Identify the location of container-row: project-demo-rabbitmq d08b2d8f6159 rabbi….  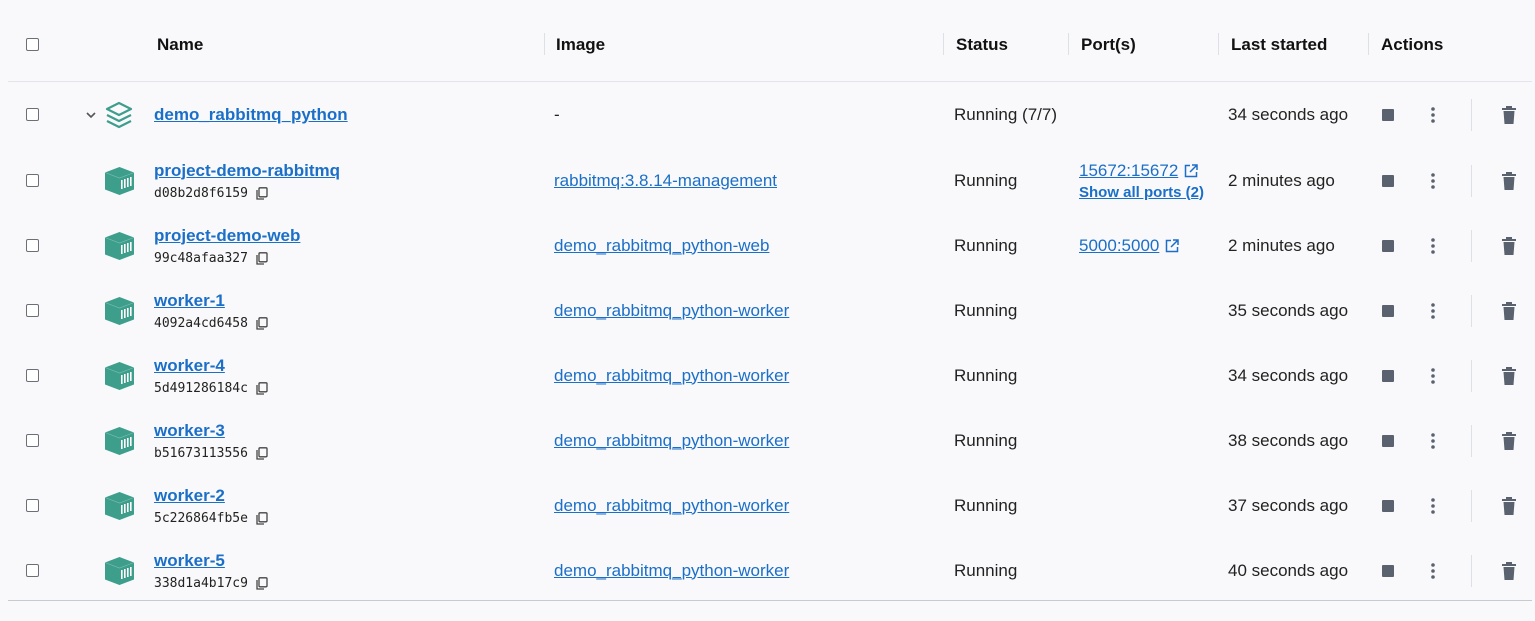
(770, 180).